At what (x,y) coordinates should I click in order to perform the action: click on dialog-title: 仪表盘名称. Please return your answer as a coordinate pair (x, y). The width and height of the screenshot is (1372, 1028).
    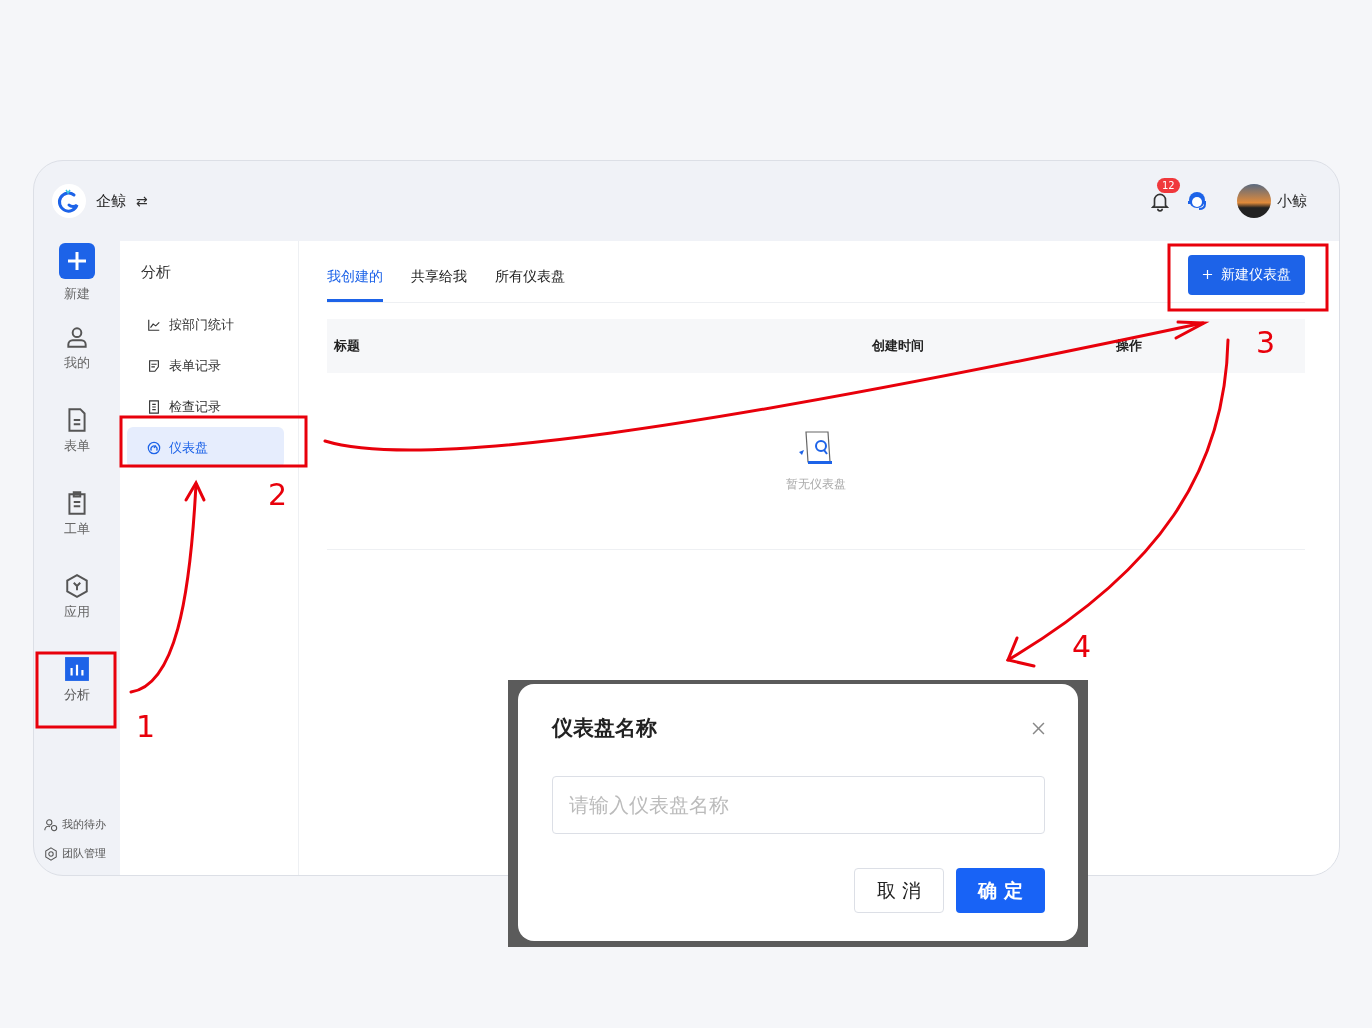
    Looking at the image, I should click on (604, 728).